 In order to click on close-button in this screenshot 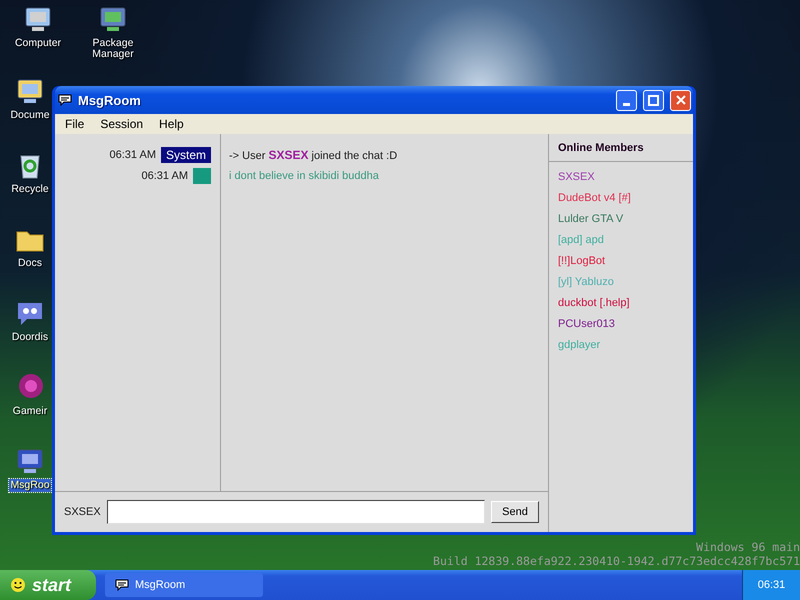, I will do `click(680, 100)`.